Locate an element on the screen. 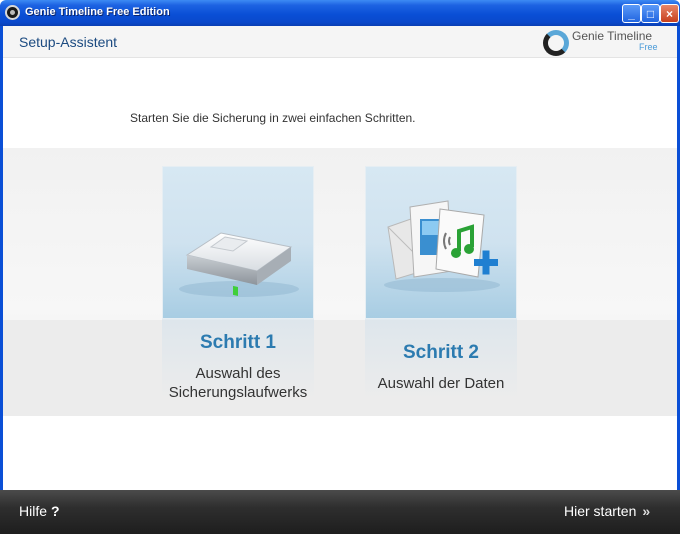 The image size is (680, 534). help-label: Hilfe is located at coordinates (33, 511).